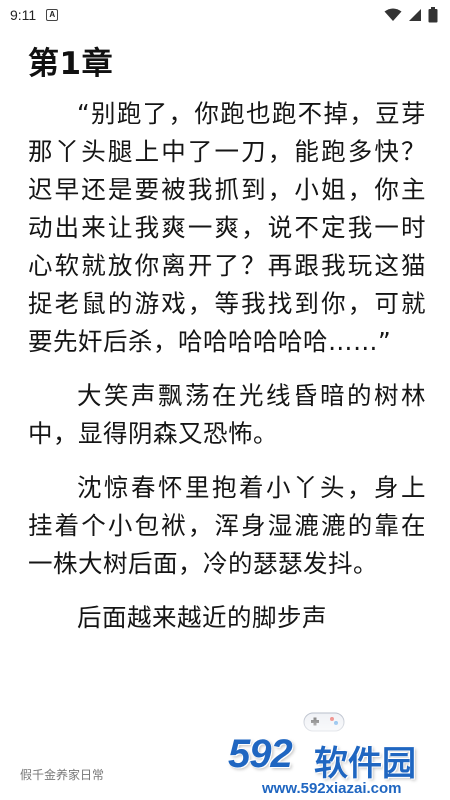 This screenshot has height=800, width=450. Describe the element at coordinates (23, 15) in the screenshot. I see `status-time: 9:11` at that location.